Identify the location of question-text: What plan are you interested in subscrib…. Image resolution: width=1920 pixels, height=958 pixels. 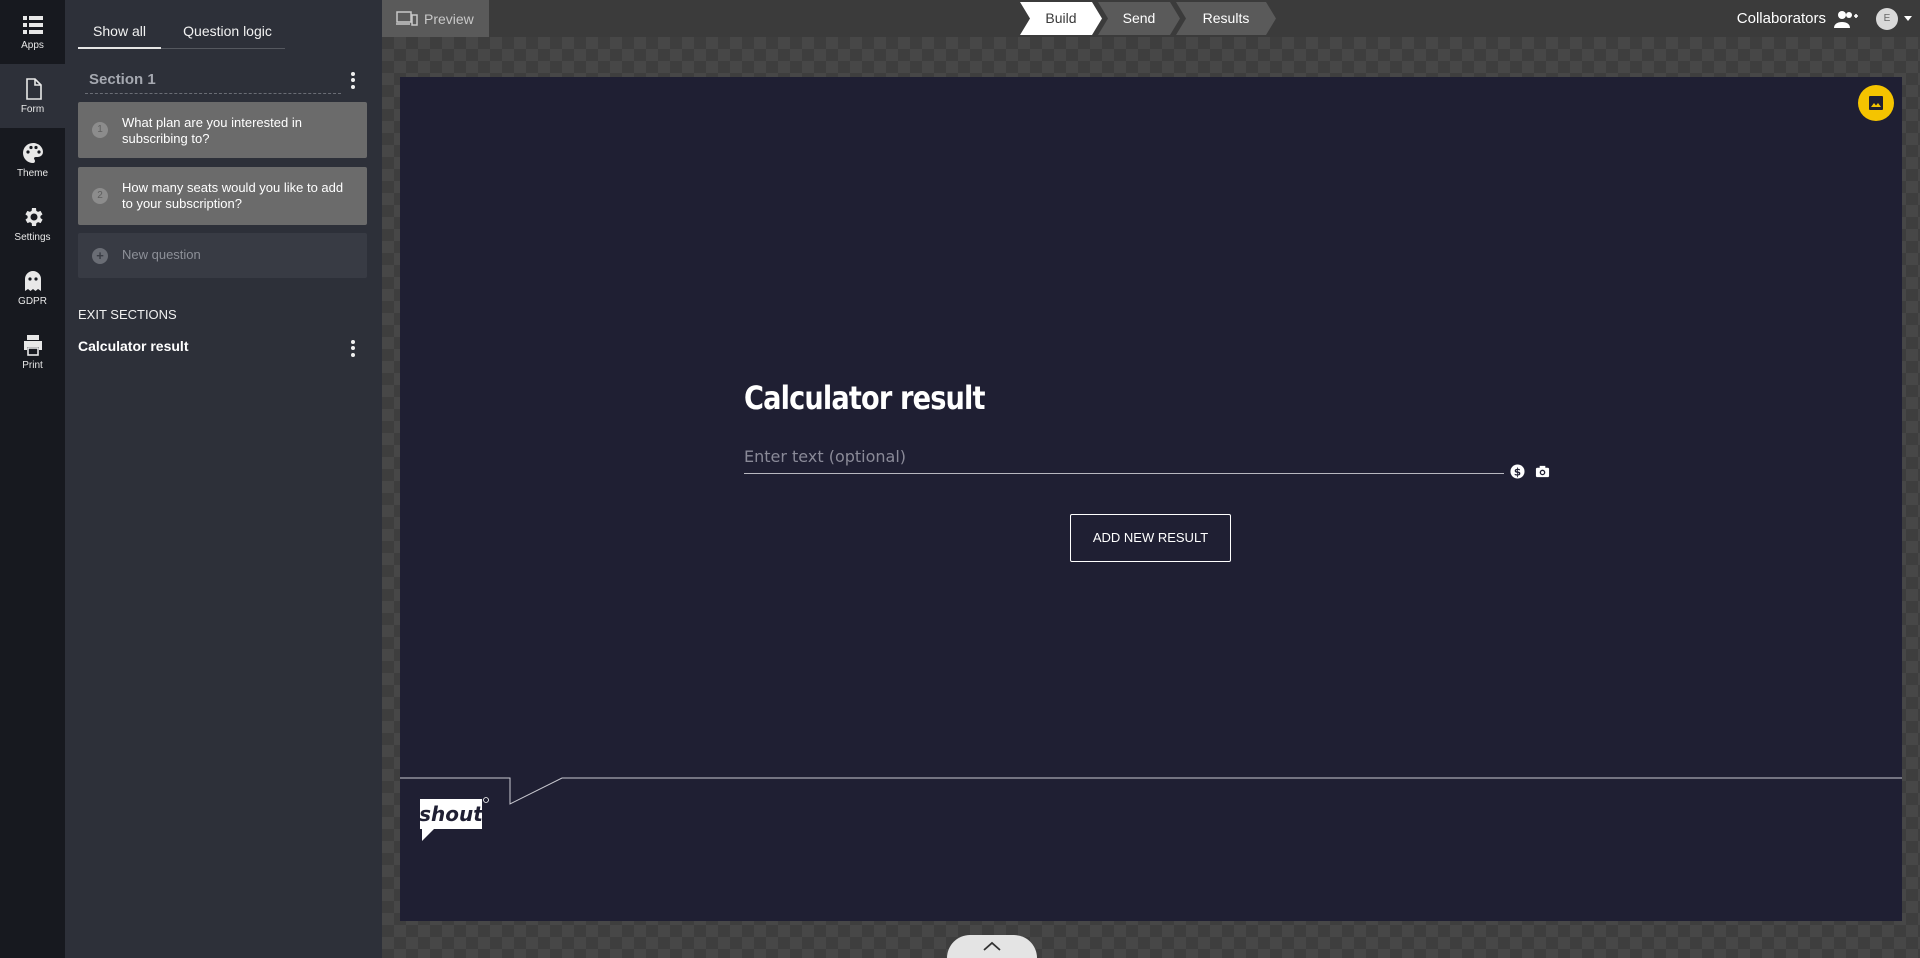
(212, 130).